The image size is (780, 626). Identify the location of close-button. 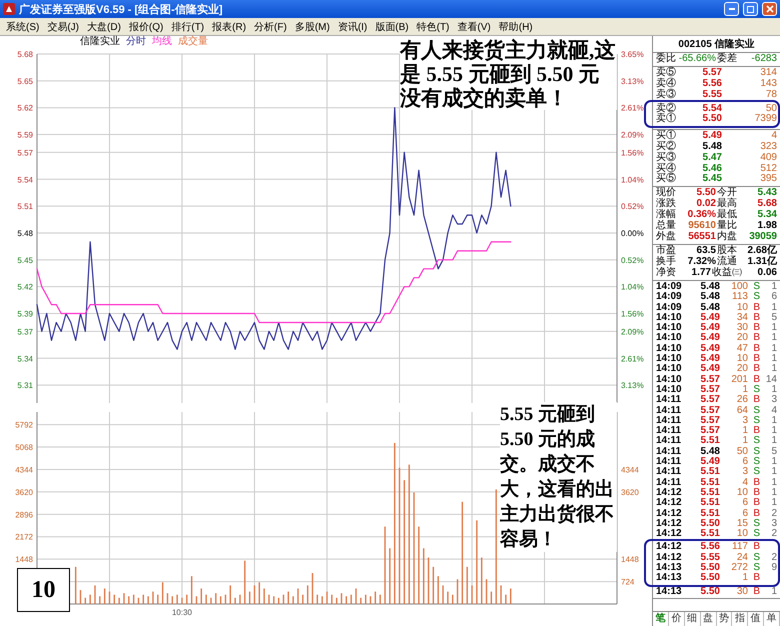
(769, 9).